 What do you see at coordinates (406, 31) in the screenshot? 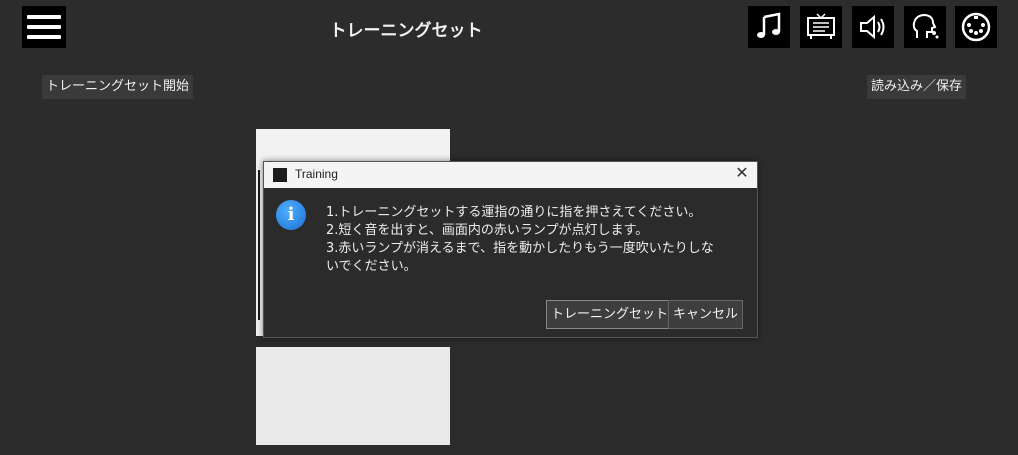
I see `page-title: トレーニングセット` at bounding box center [406, 31].